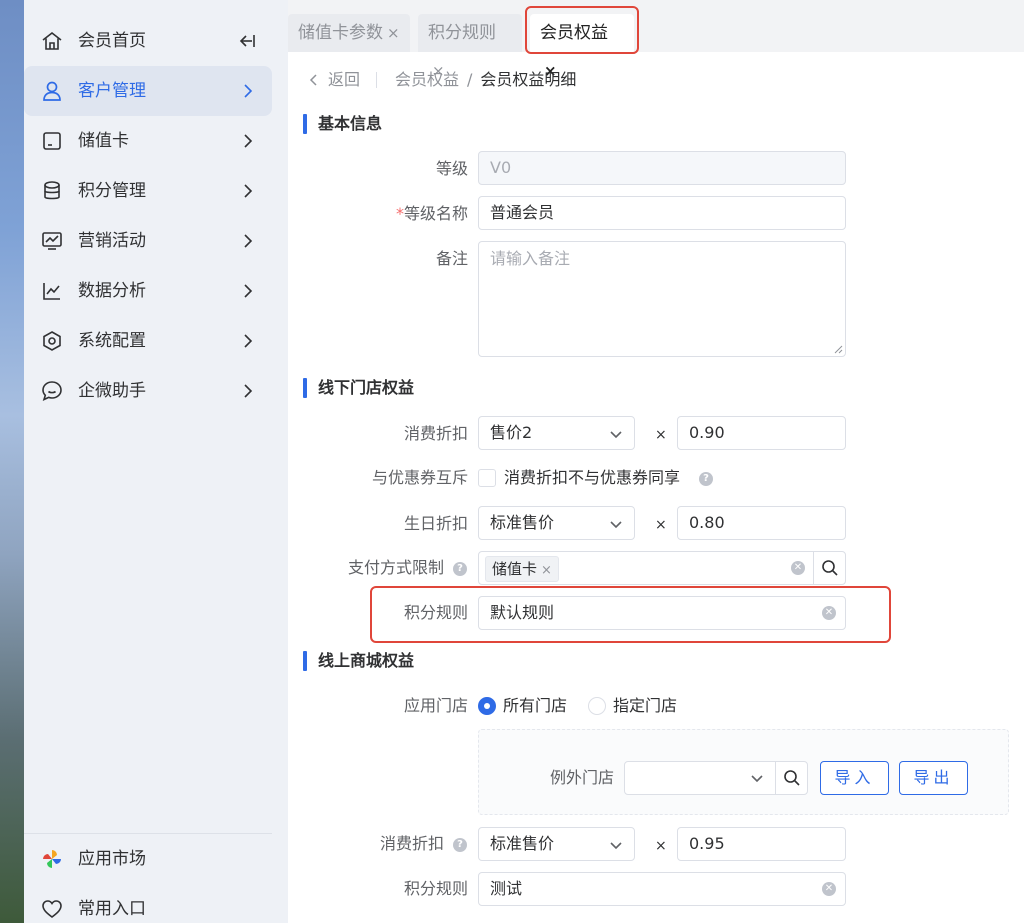 The image size is (1024, 923). What do you see at coordinates (470, 47) in the screenshot?
I see `tab-points-rules: 积分规则×` at bounding box center [470, 47].